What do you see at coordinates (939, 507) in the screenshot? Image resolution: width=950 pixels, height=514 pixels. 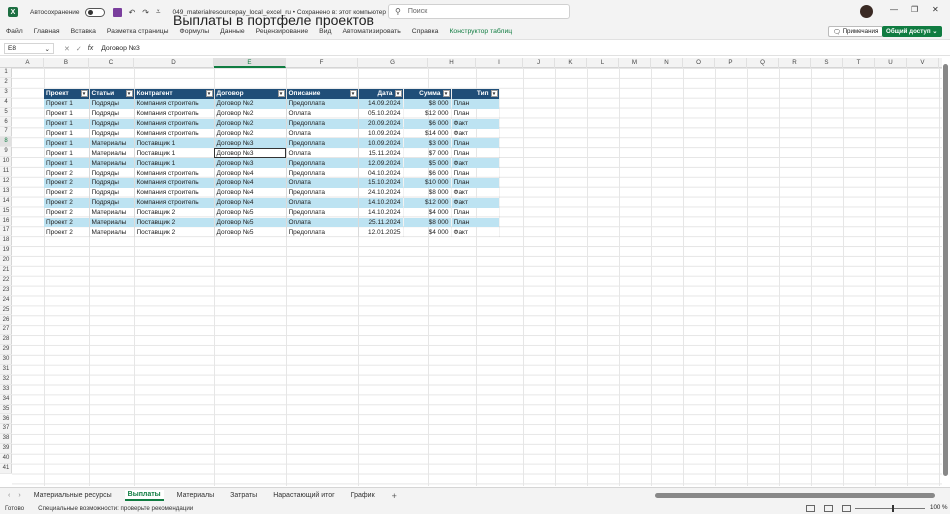 I see `zoom-level: 100 %` at bounding box center [939, 507].